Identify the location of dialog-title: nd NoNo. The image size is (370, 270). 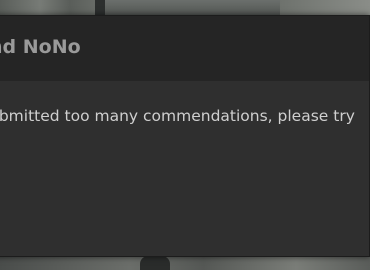
(40, 47).